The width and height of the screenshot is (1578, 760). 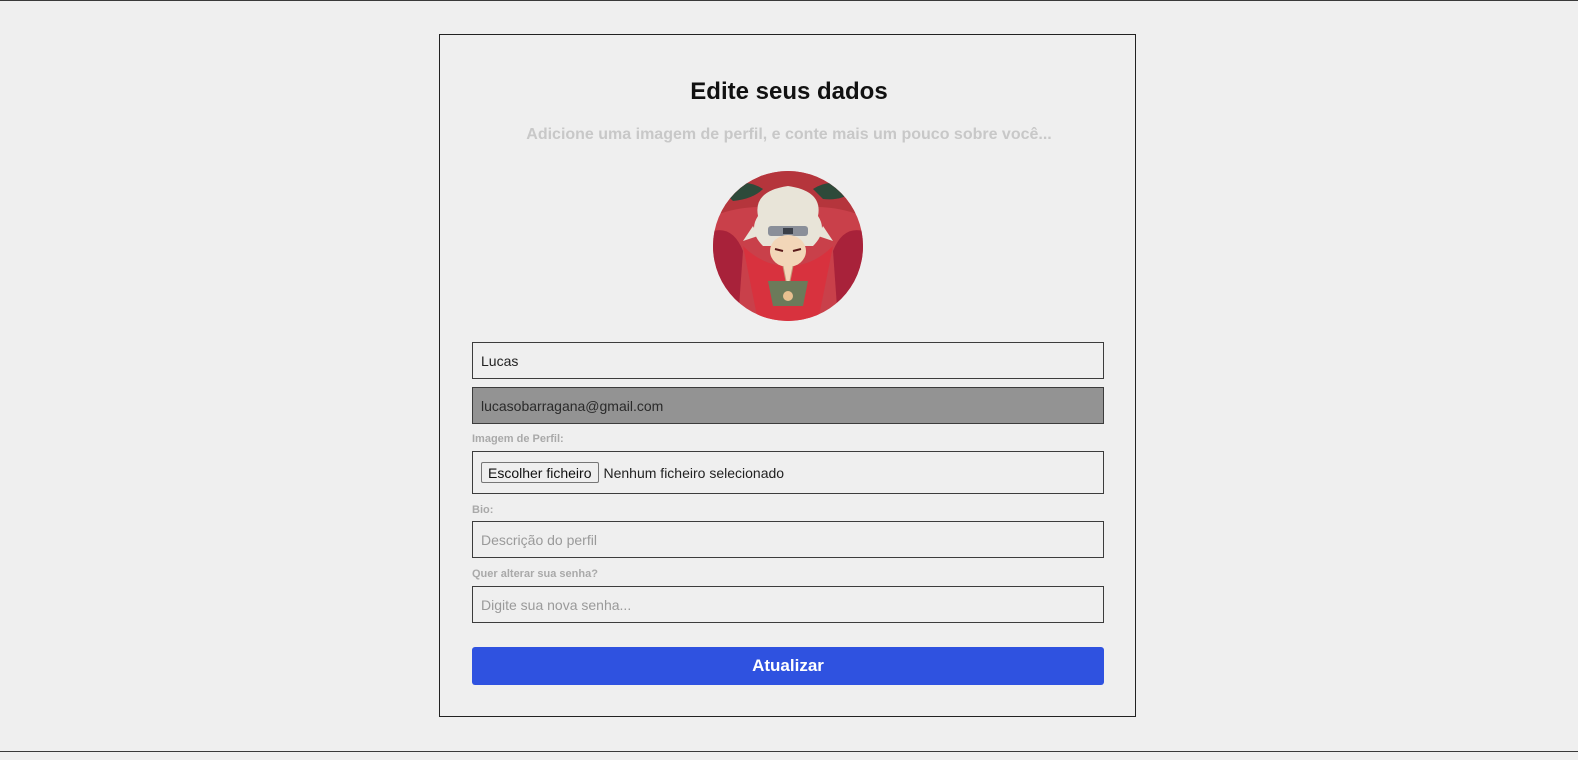 What do you see at coordinates (535, 574) in the screenshot?
I see `password-label: Quer alterar sua senha?` at bounding box center [535, 574].